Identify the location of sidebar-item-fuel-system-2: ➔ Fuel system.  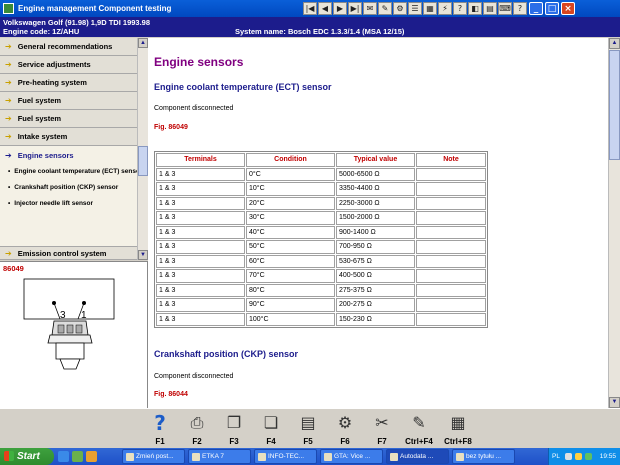
(73, 119).